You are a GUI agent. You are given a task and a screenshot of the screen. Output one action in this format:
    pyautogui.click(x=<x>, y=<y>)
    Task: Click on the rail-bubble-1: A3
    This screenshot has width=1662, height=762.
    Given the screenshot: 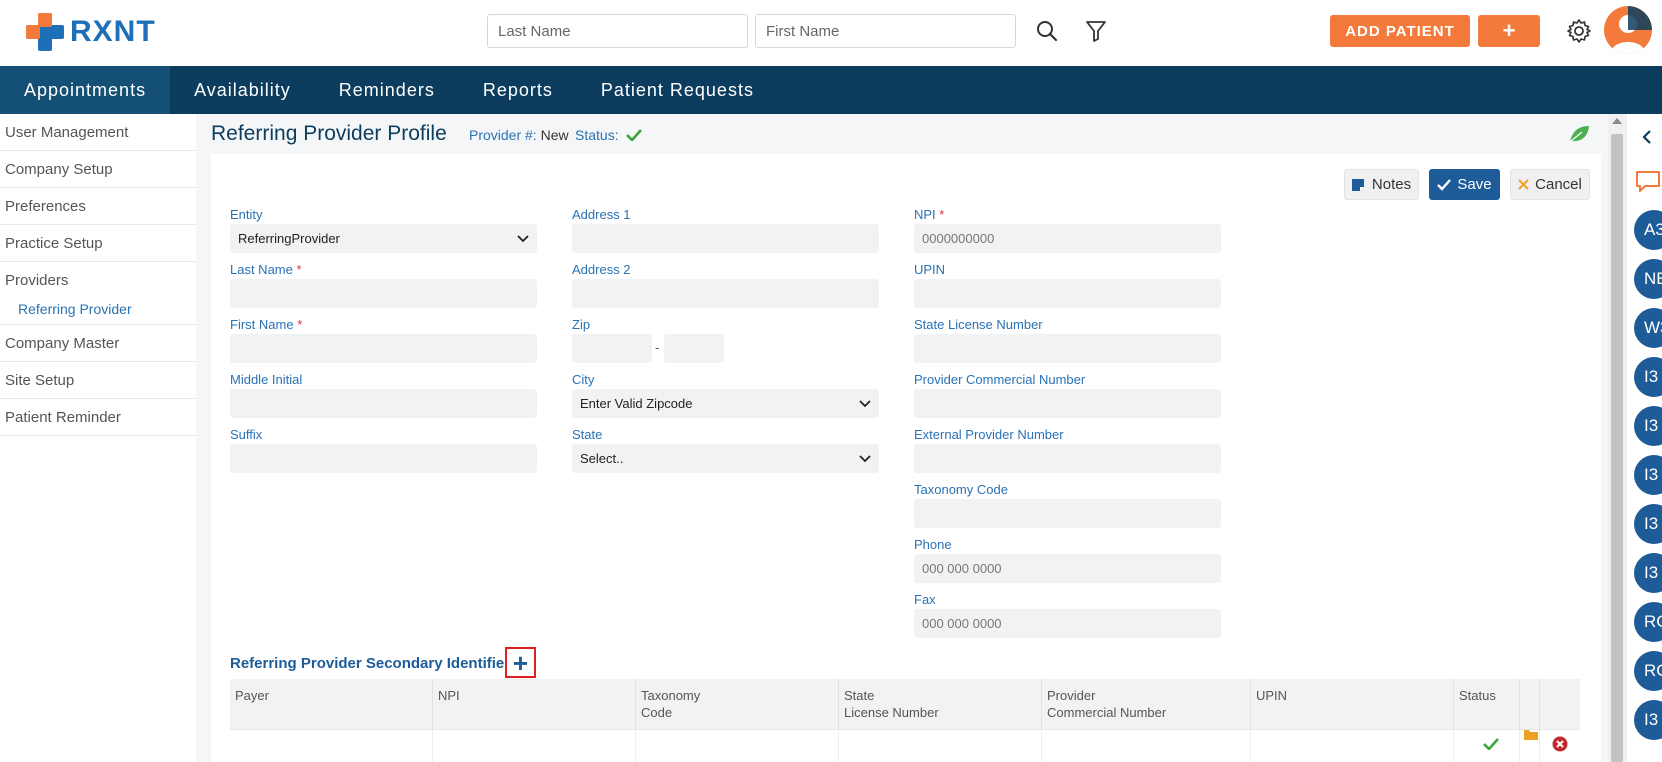 What is the action you would take?
    pyautogui.click(x=1648, y=230)
    